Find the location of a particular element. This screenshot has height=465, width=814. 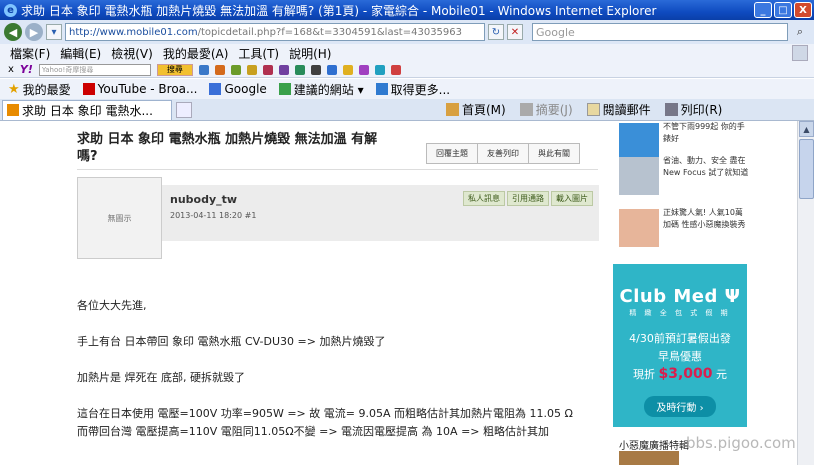

related-button: 與此有關 is located at coordinates (554, 153).